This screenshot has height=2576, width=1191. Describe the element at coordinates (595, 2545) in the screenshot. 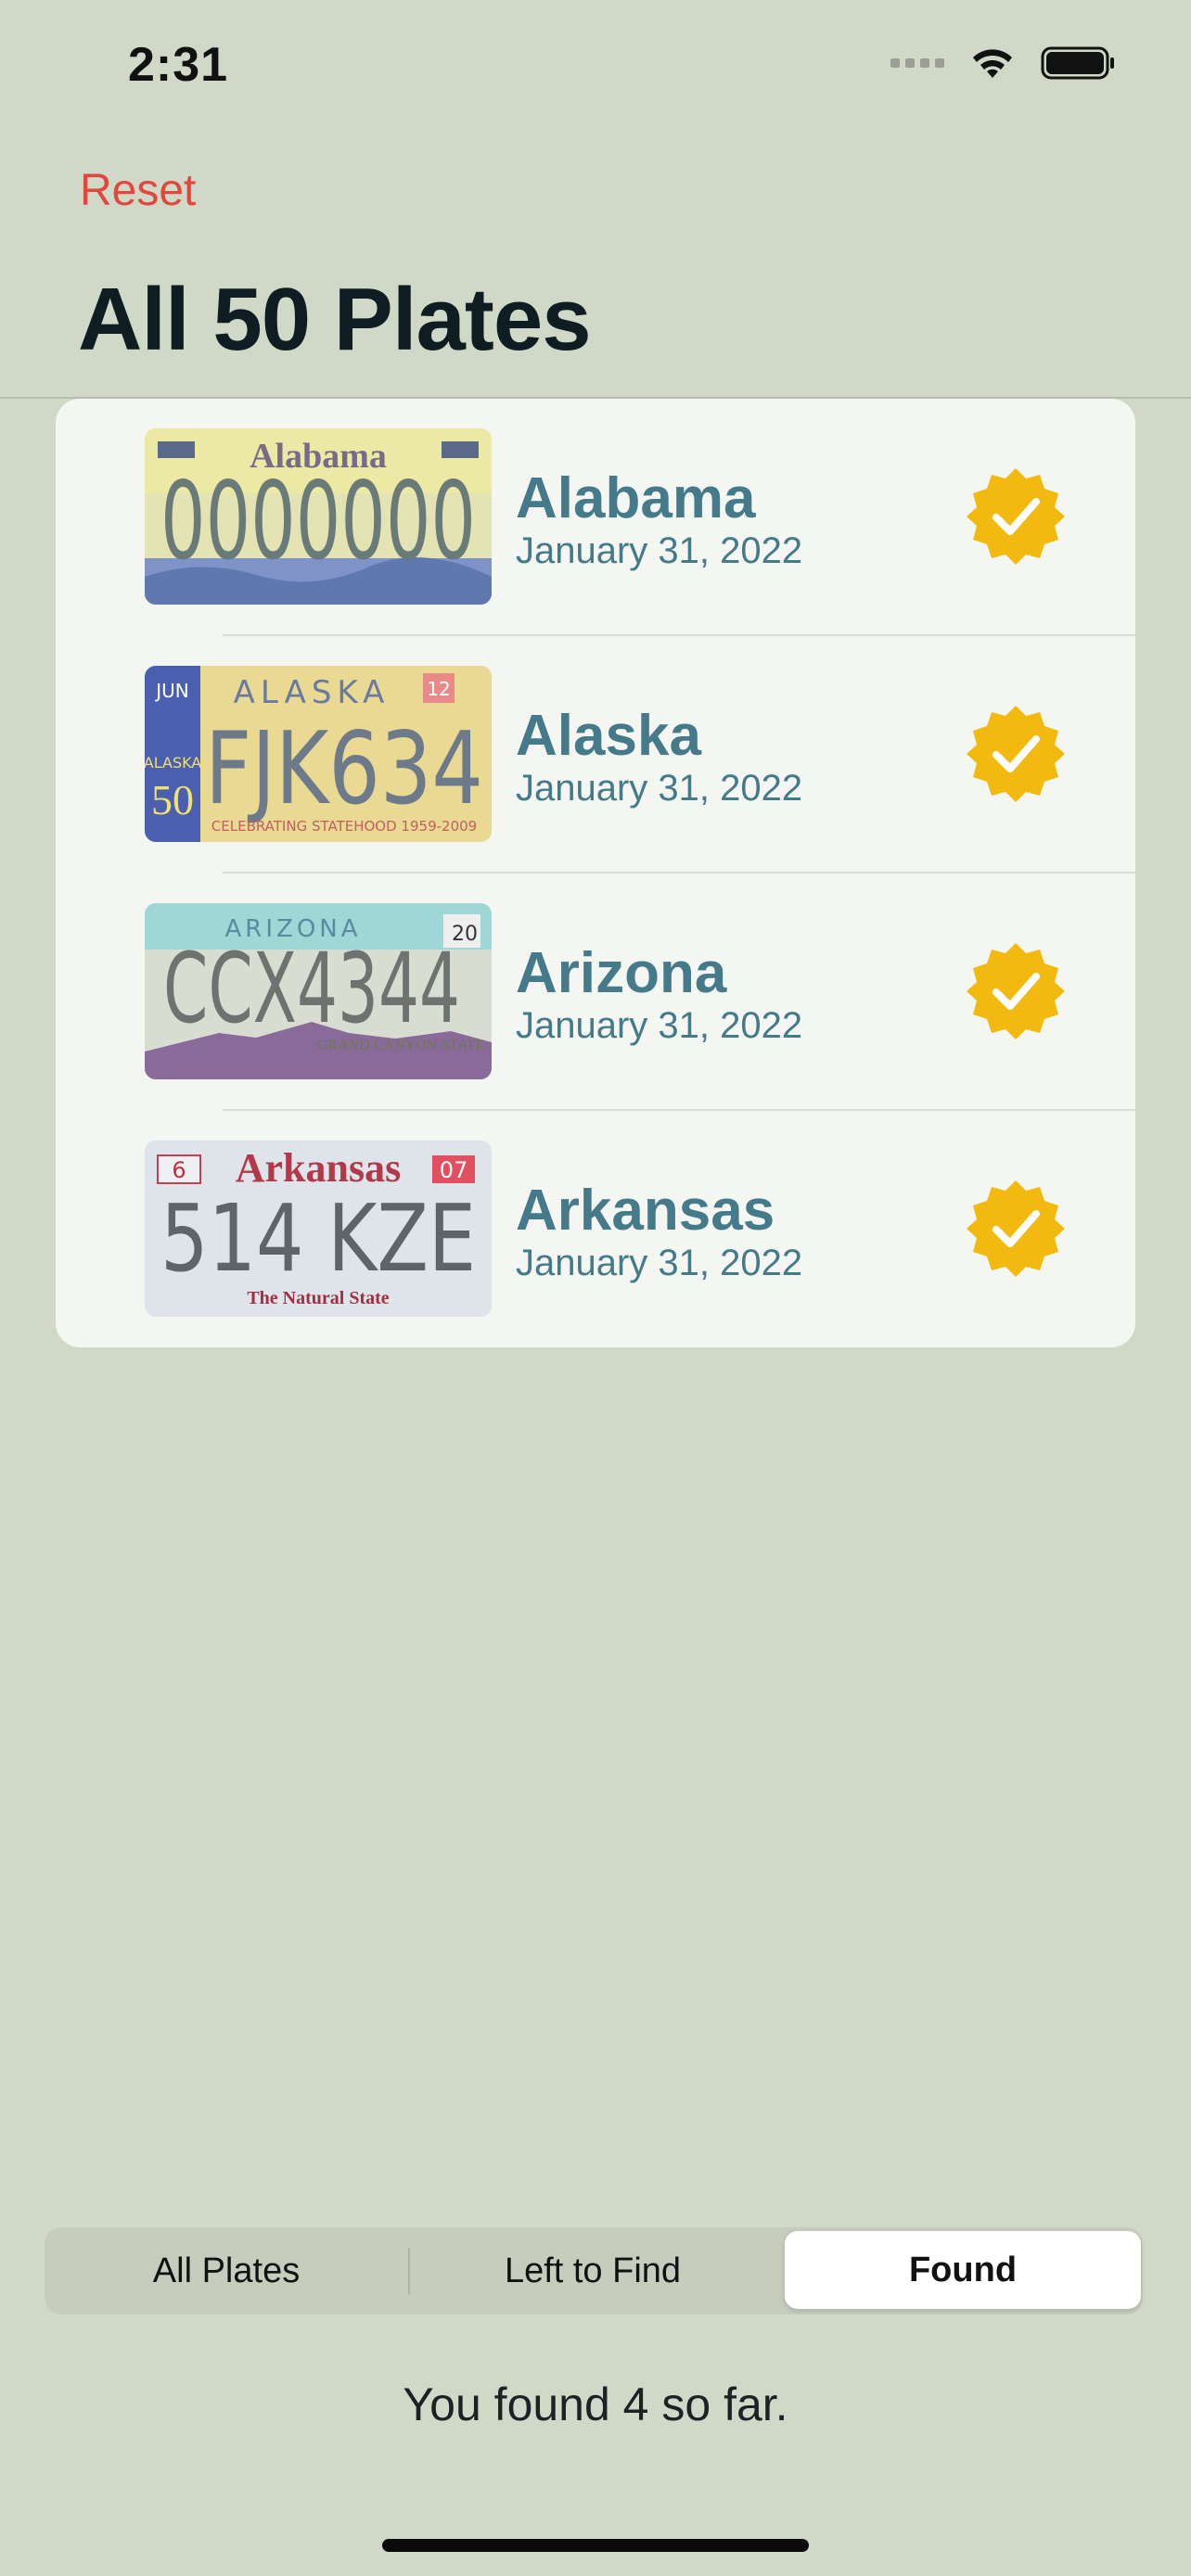

I see `home-indicator` at that location.